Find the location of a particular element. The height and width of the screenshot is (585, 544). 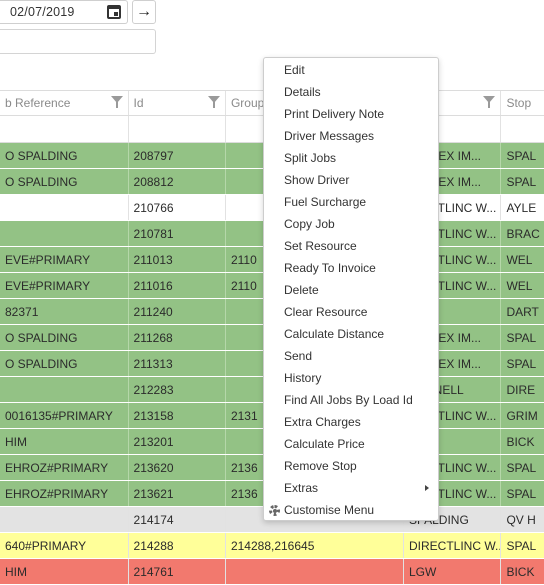

menu-item-customise-menu: Customise Menu is located at coordinates (351, 510).